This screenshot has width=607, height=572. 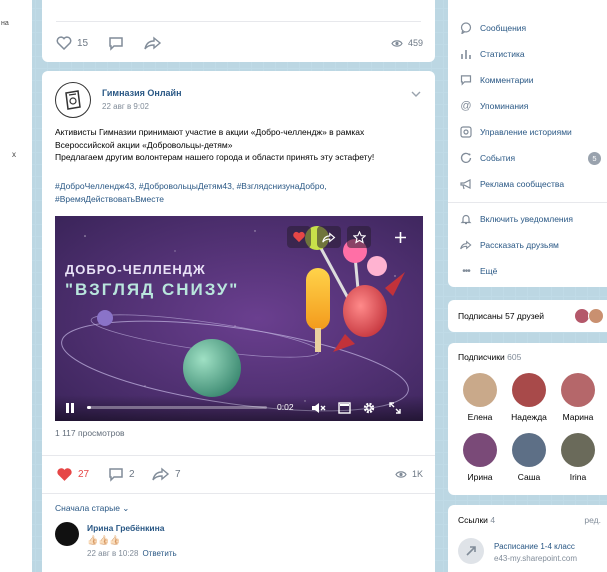 I want to click on stats-icon, so click(x=466, y=54).